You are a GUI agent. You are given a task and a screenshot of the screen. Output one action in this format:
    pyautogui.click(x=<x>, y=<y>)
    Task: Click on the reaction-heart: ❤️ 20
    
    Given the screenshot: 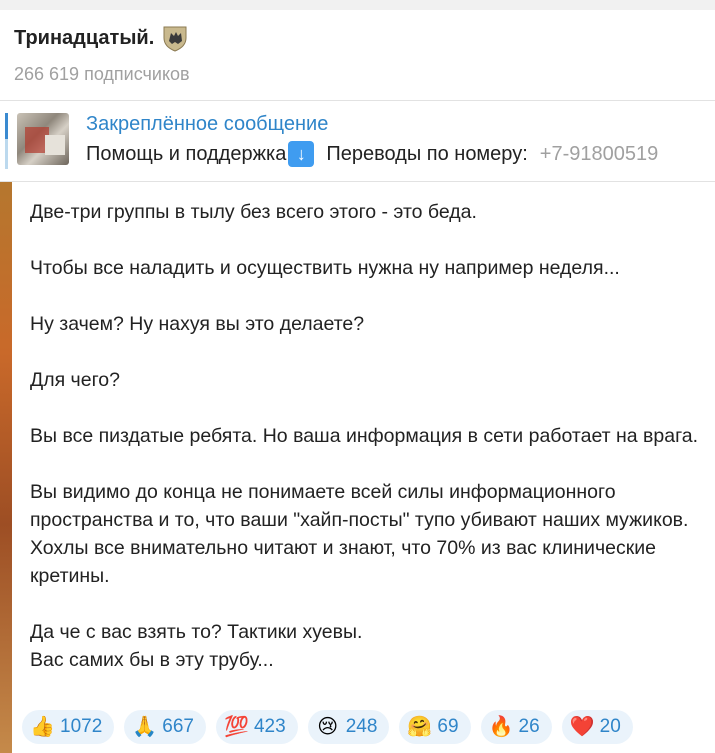 What is the action you would take?
    pyautogui.click(x=597, y=727)
    